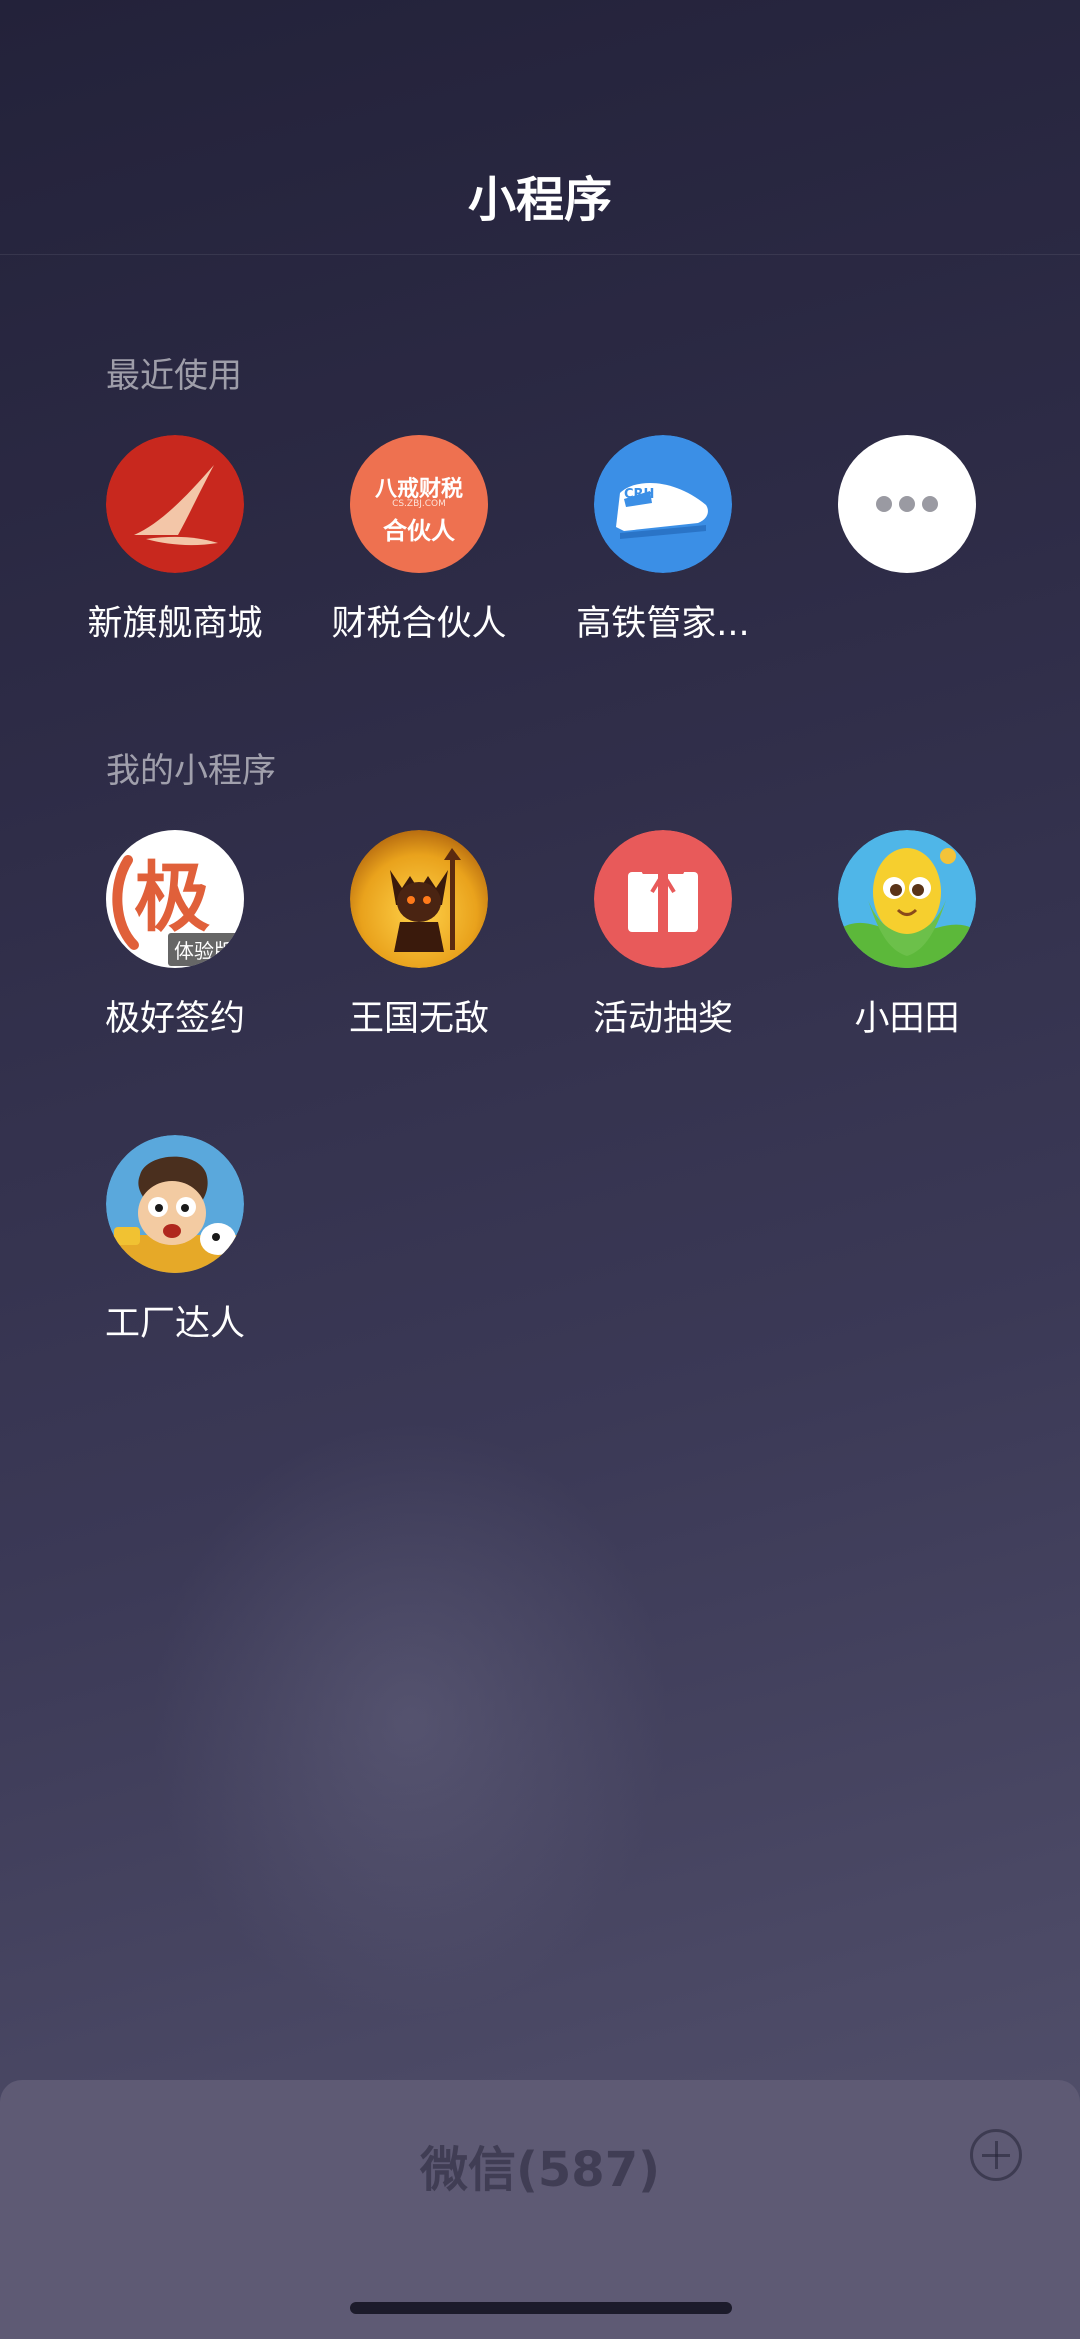  I want to click on mini-program-gift-lottery: 活动抽奖, so click(663, 935).